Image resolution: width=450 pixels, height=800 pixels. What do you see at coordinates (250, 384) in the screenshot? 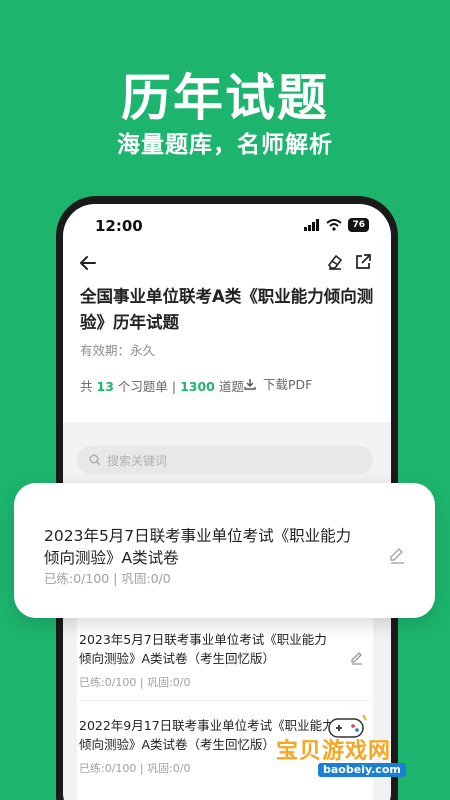
I see `download-icon` at bounding box center [250, 384].